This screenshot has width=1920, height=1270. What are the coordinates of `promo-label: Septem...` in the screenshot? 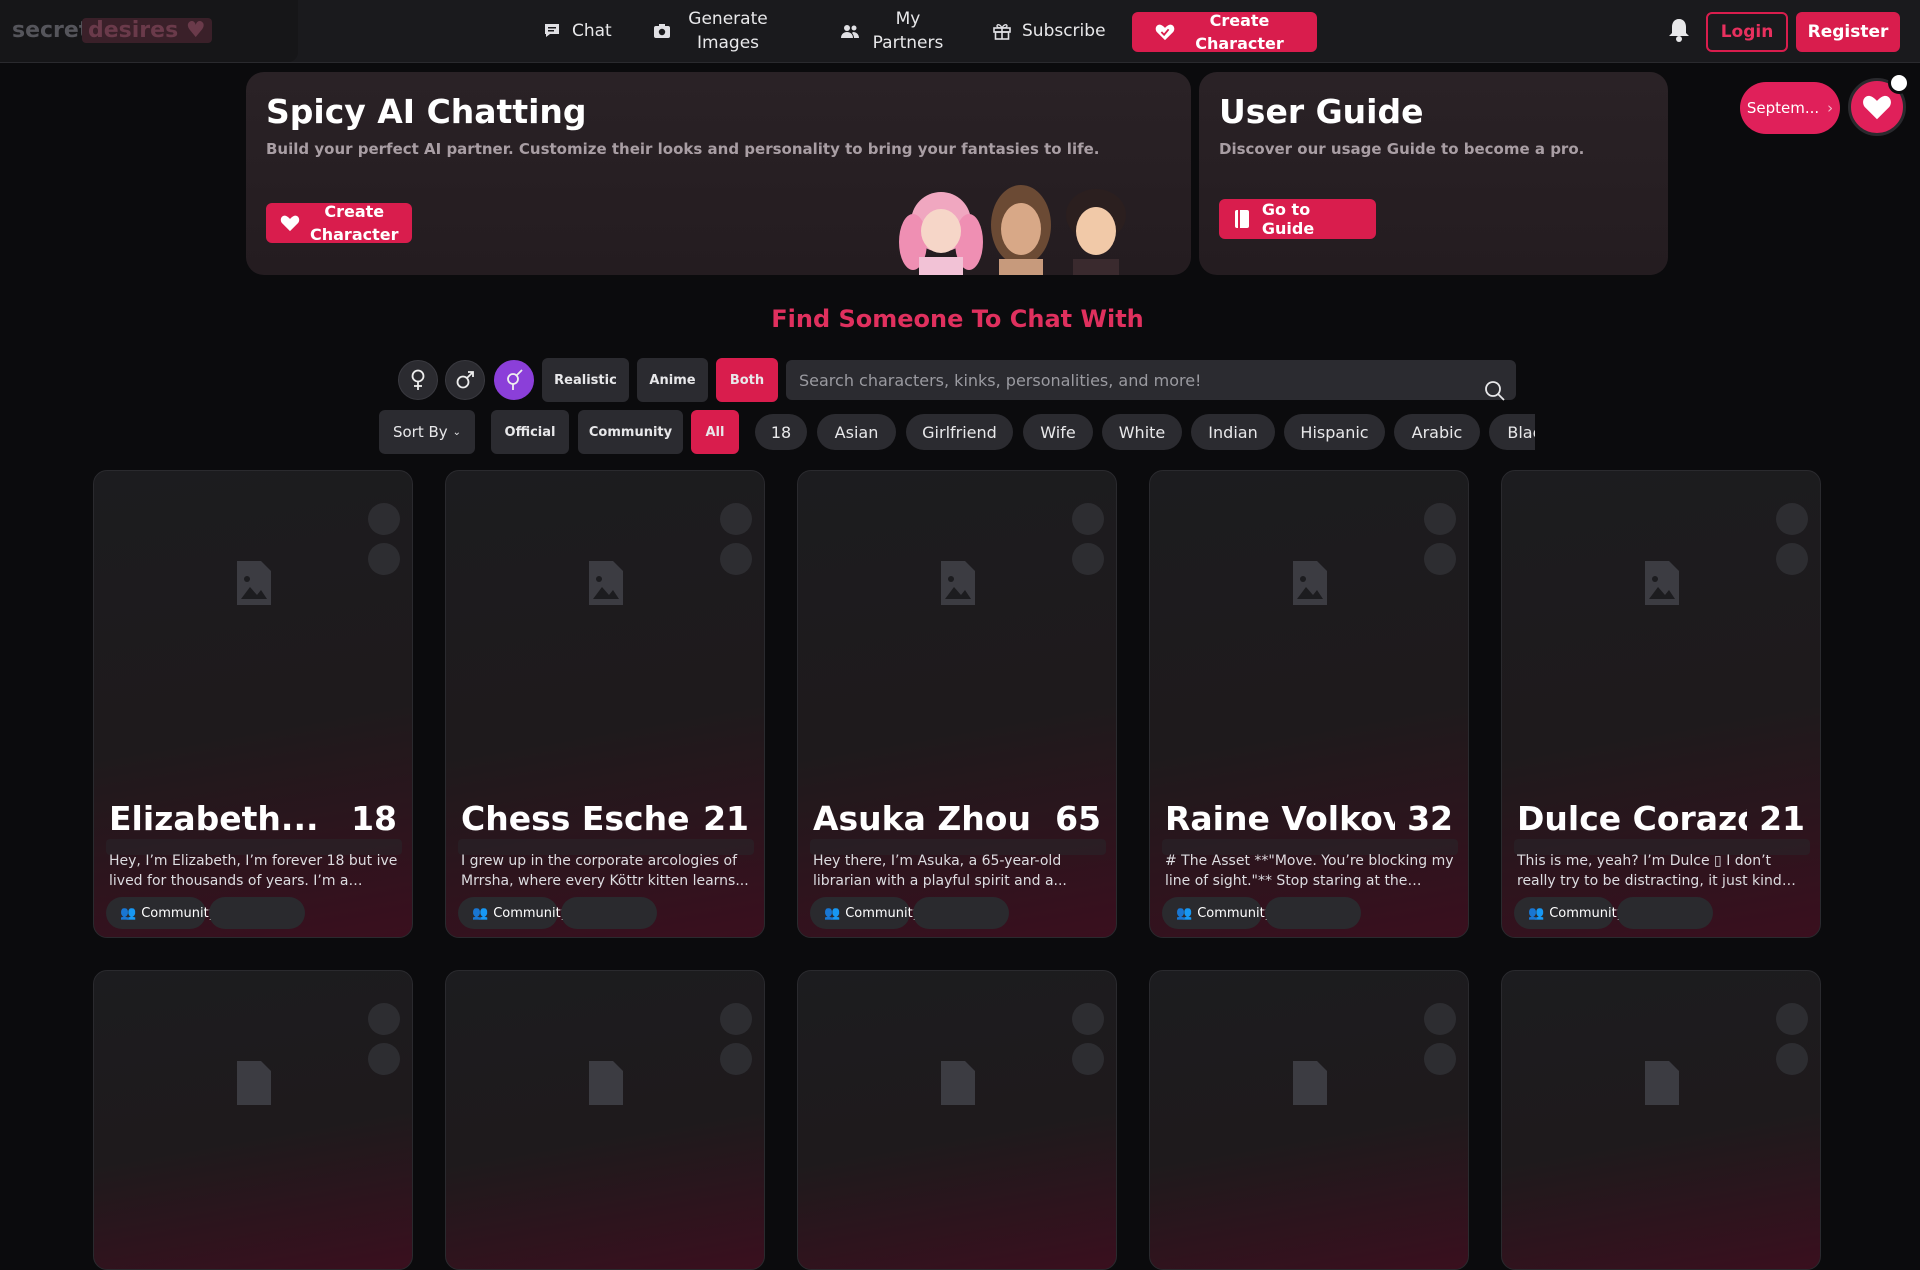 It's located at (1783, 108).